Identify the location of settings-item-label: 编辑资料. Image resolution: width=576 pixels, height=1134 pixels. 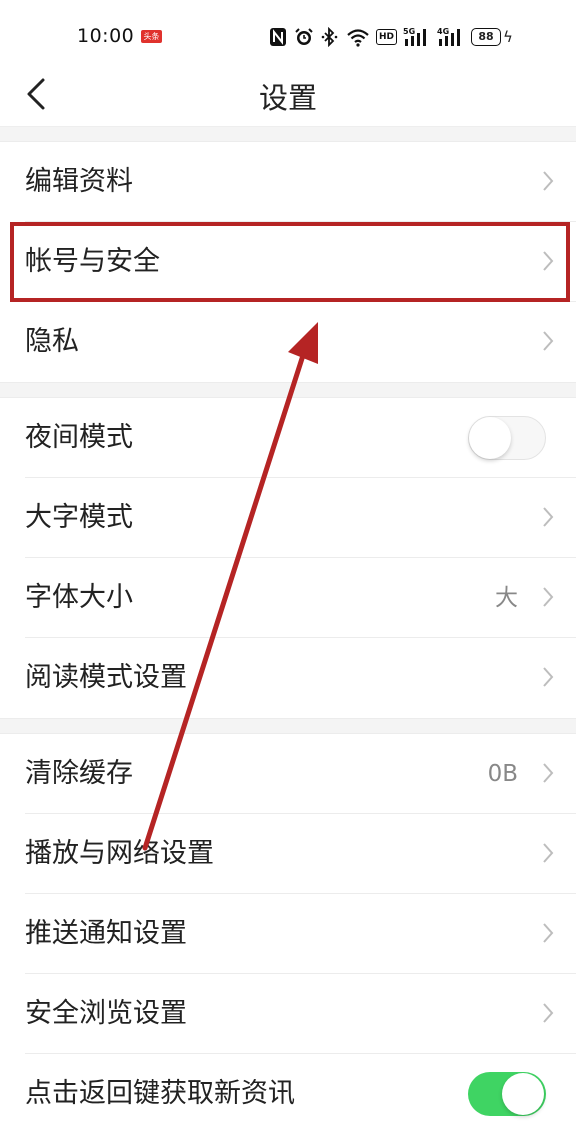
(79, 181).